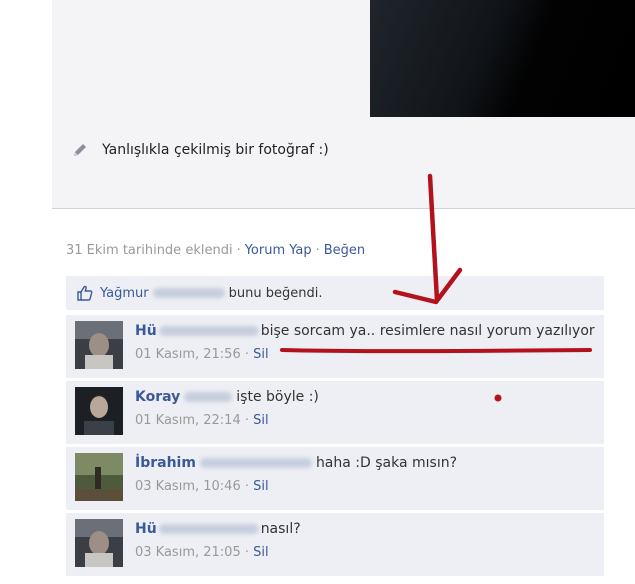 The image size is (635, 584). What do you see at coordinates (335, 544) in the screenshot?
I see `comment-item: Hü nasıl? 03 Kasım, 21:05 · Sil` at bounding box center [335, 544].